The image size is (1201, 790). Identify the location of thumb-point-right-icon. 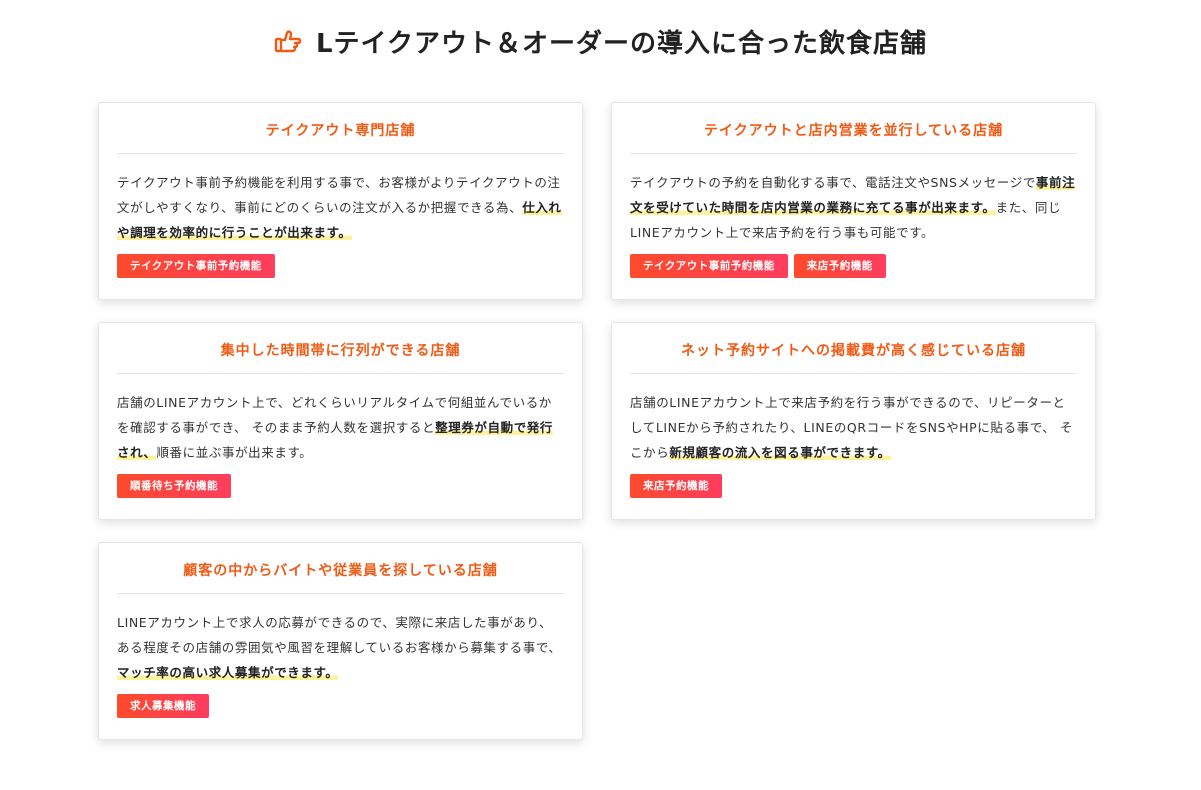
(288, 42).